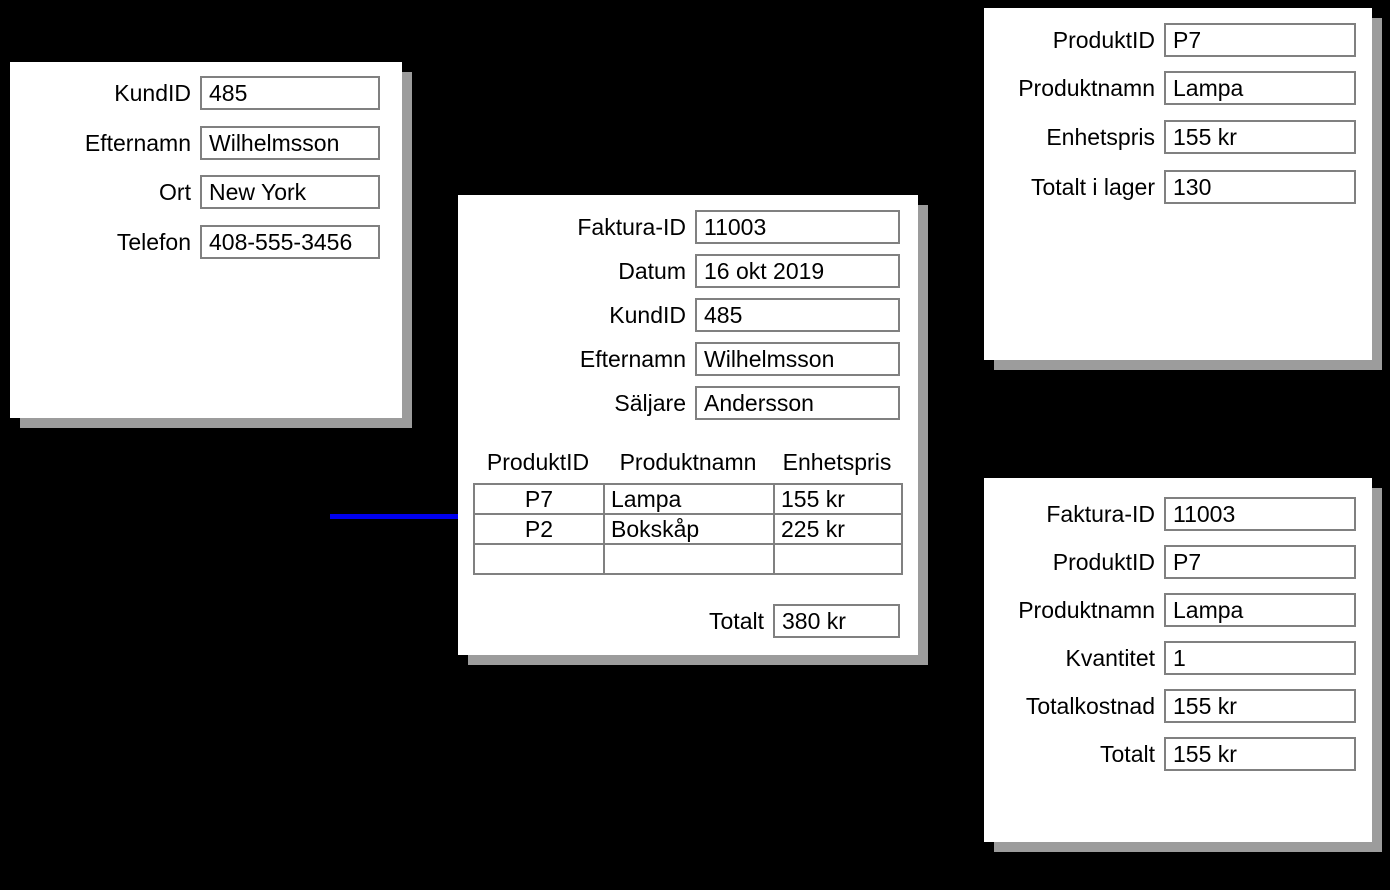 The width and height of the screenshot is (1390, 890). What do you see at coordinates (838, 529) in the screenshot?
I see `invoice-line-row-1-enhetspris: 225 kr` at bounding box center [838, 529].